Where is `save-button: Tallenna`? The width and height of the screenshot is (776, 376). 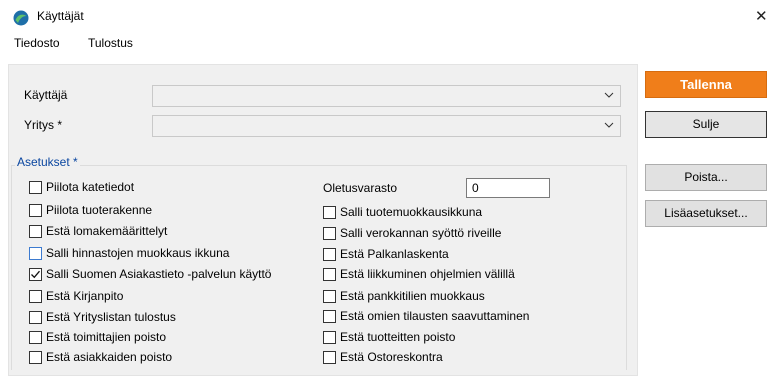
save-button: Tallenna is located at coordinates (706, 84).